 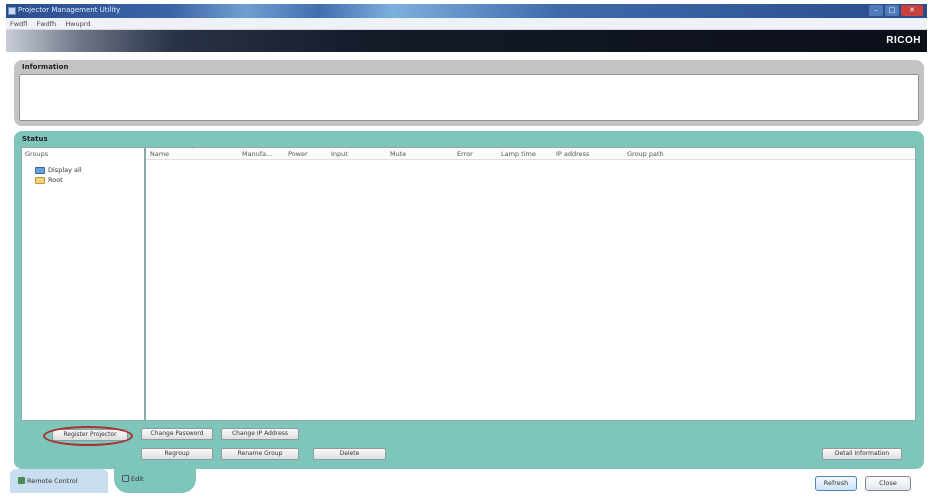 What do you see at coordinates (836, 483) in the screenshot?
I see `refresh-button: Refresh` at bounding box center [836, 483].